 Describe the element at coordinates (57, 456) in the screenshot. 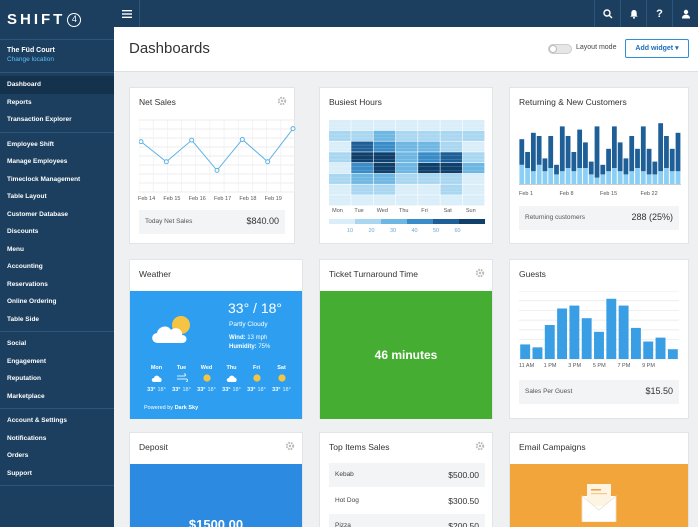

I see `sidebar-item-orders: Orders` at that location.